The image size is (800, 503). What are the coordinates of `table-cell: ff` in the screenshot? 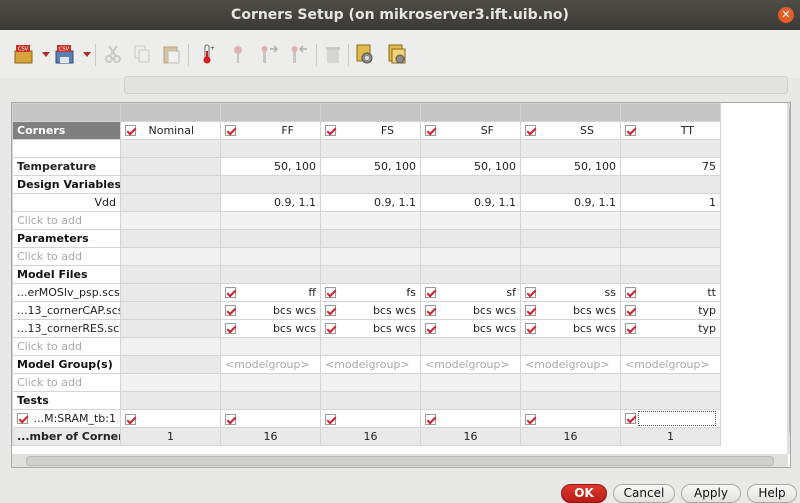 It's located at (270, 292).